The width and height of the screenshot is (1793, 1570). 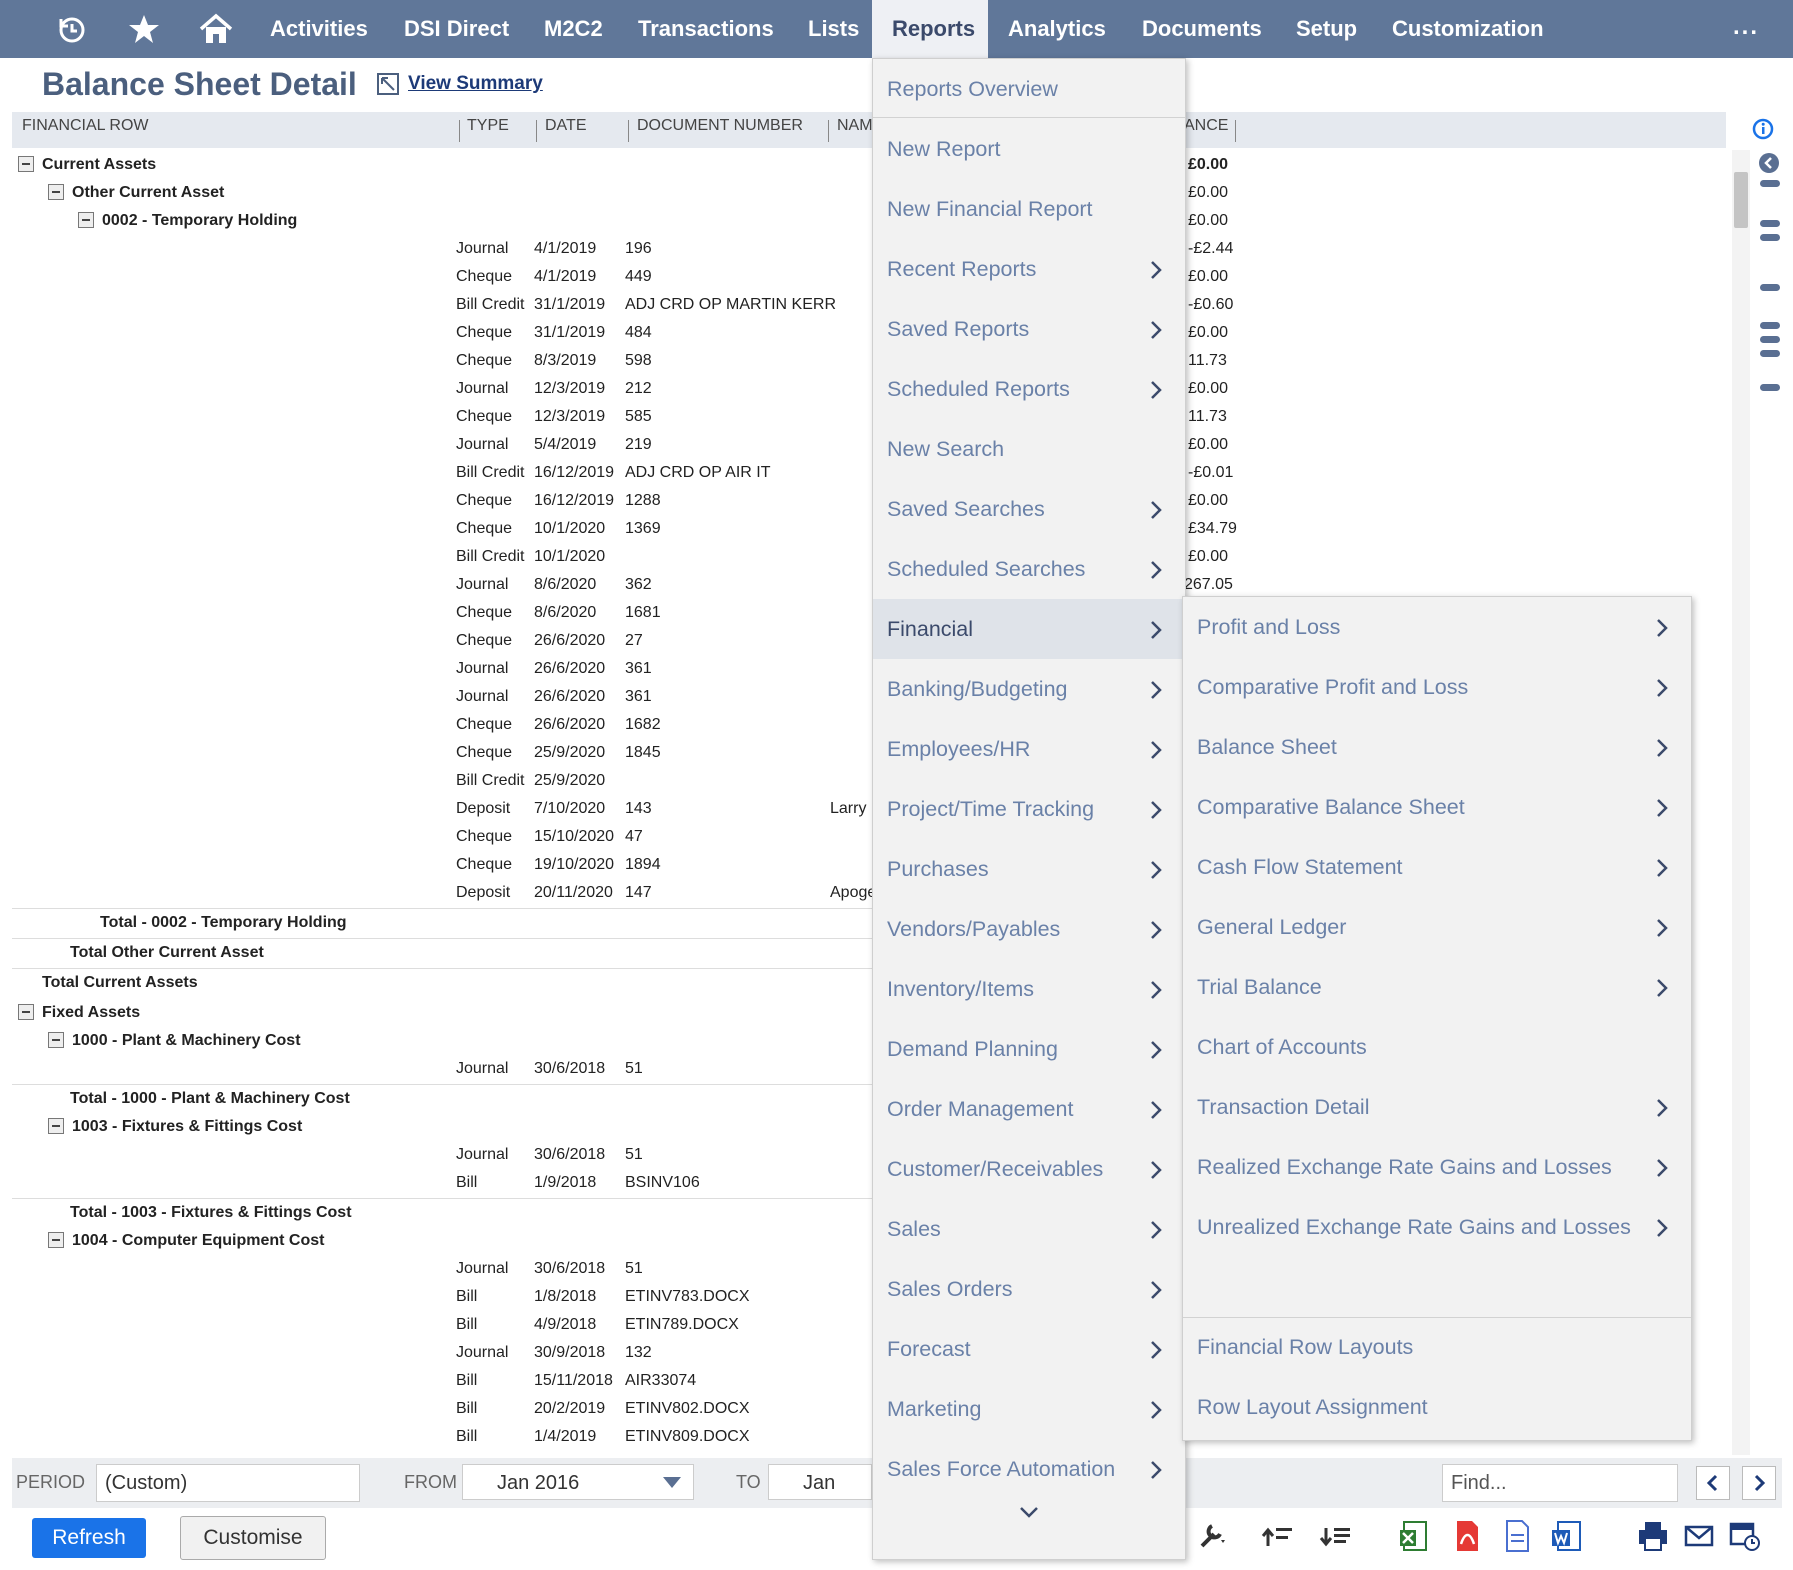 I want to click on table-row: Cheque 26/6/2020 1682, so click(x=442, y=726).